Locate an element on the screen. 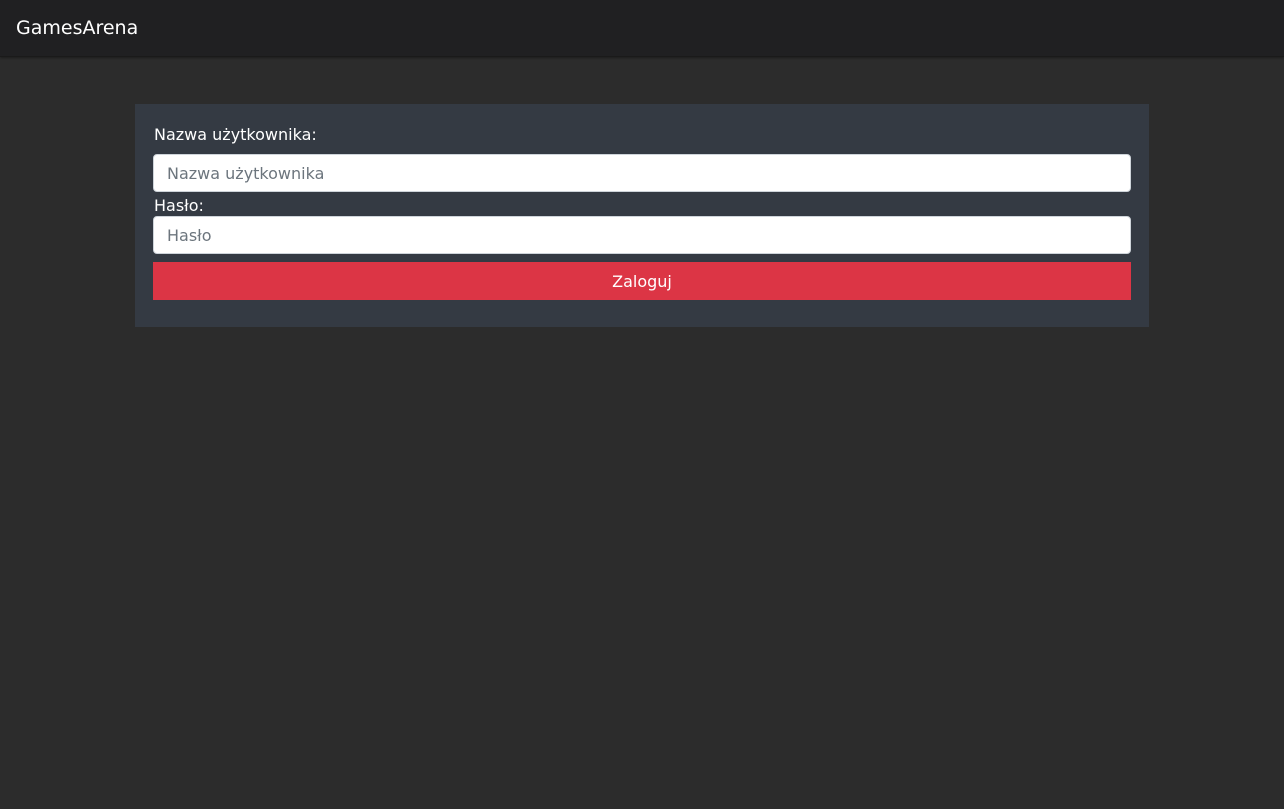 This screenshot has height=809, width=1284. username-label: Nazwa użytkownika: is located at coordinates (235, 134).